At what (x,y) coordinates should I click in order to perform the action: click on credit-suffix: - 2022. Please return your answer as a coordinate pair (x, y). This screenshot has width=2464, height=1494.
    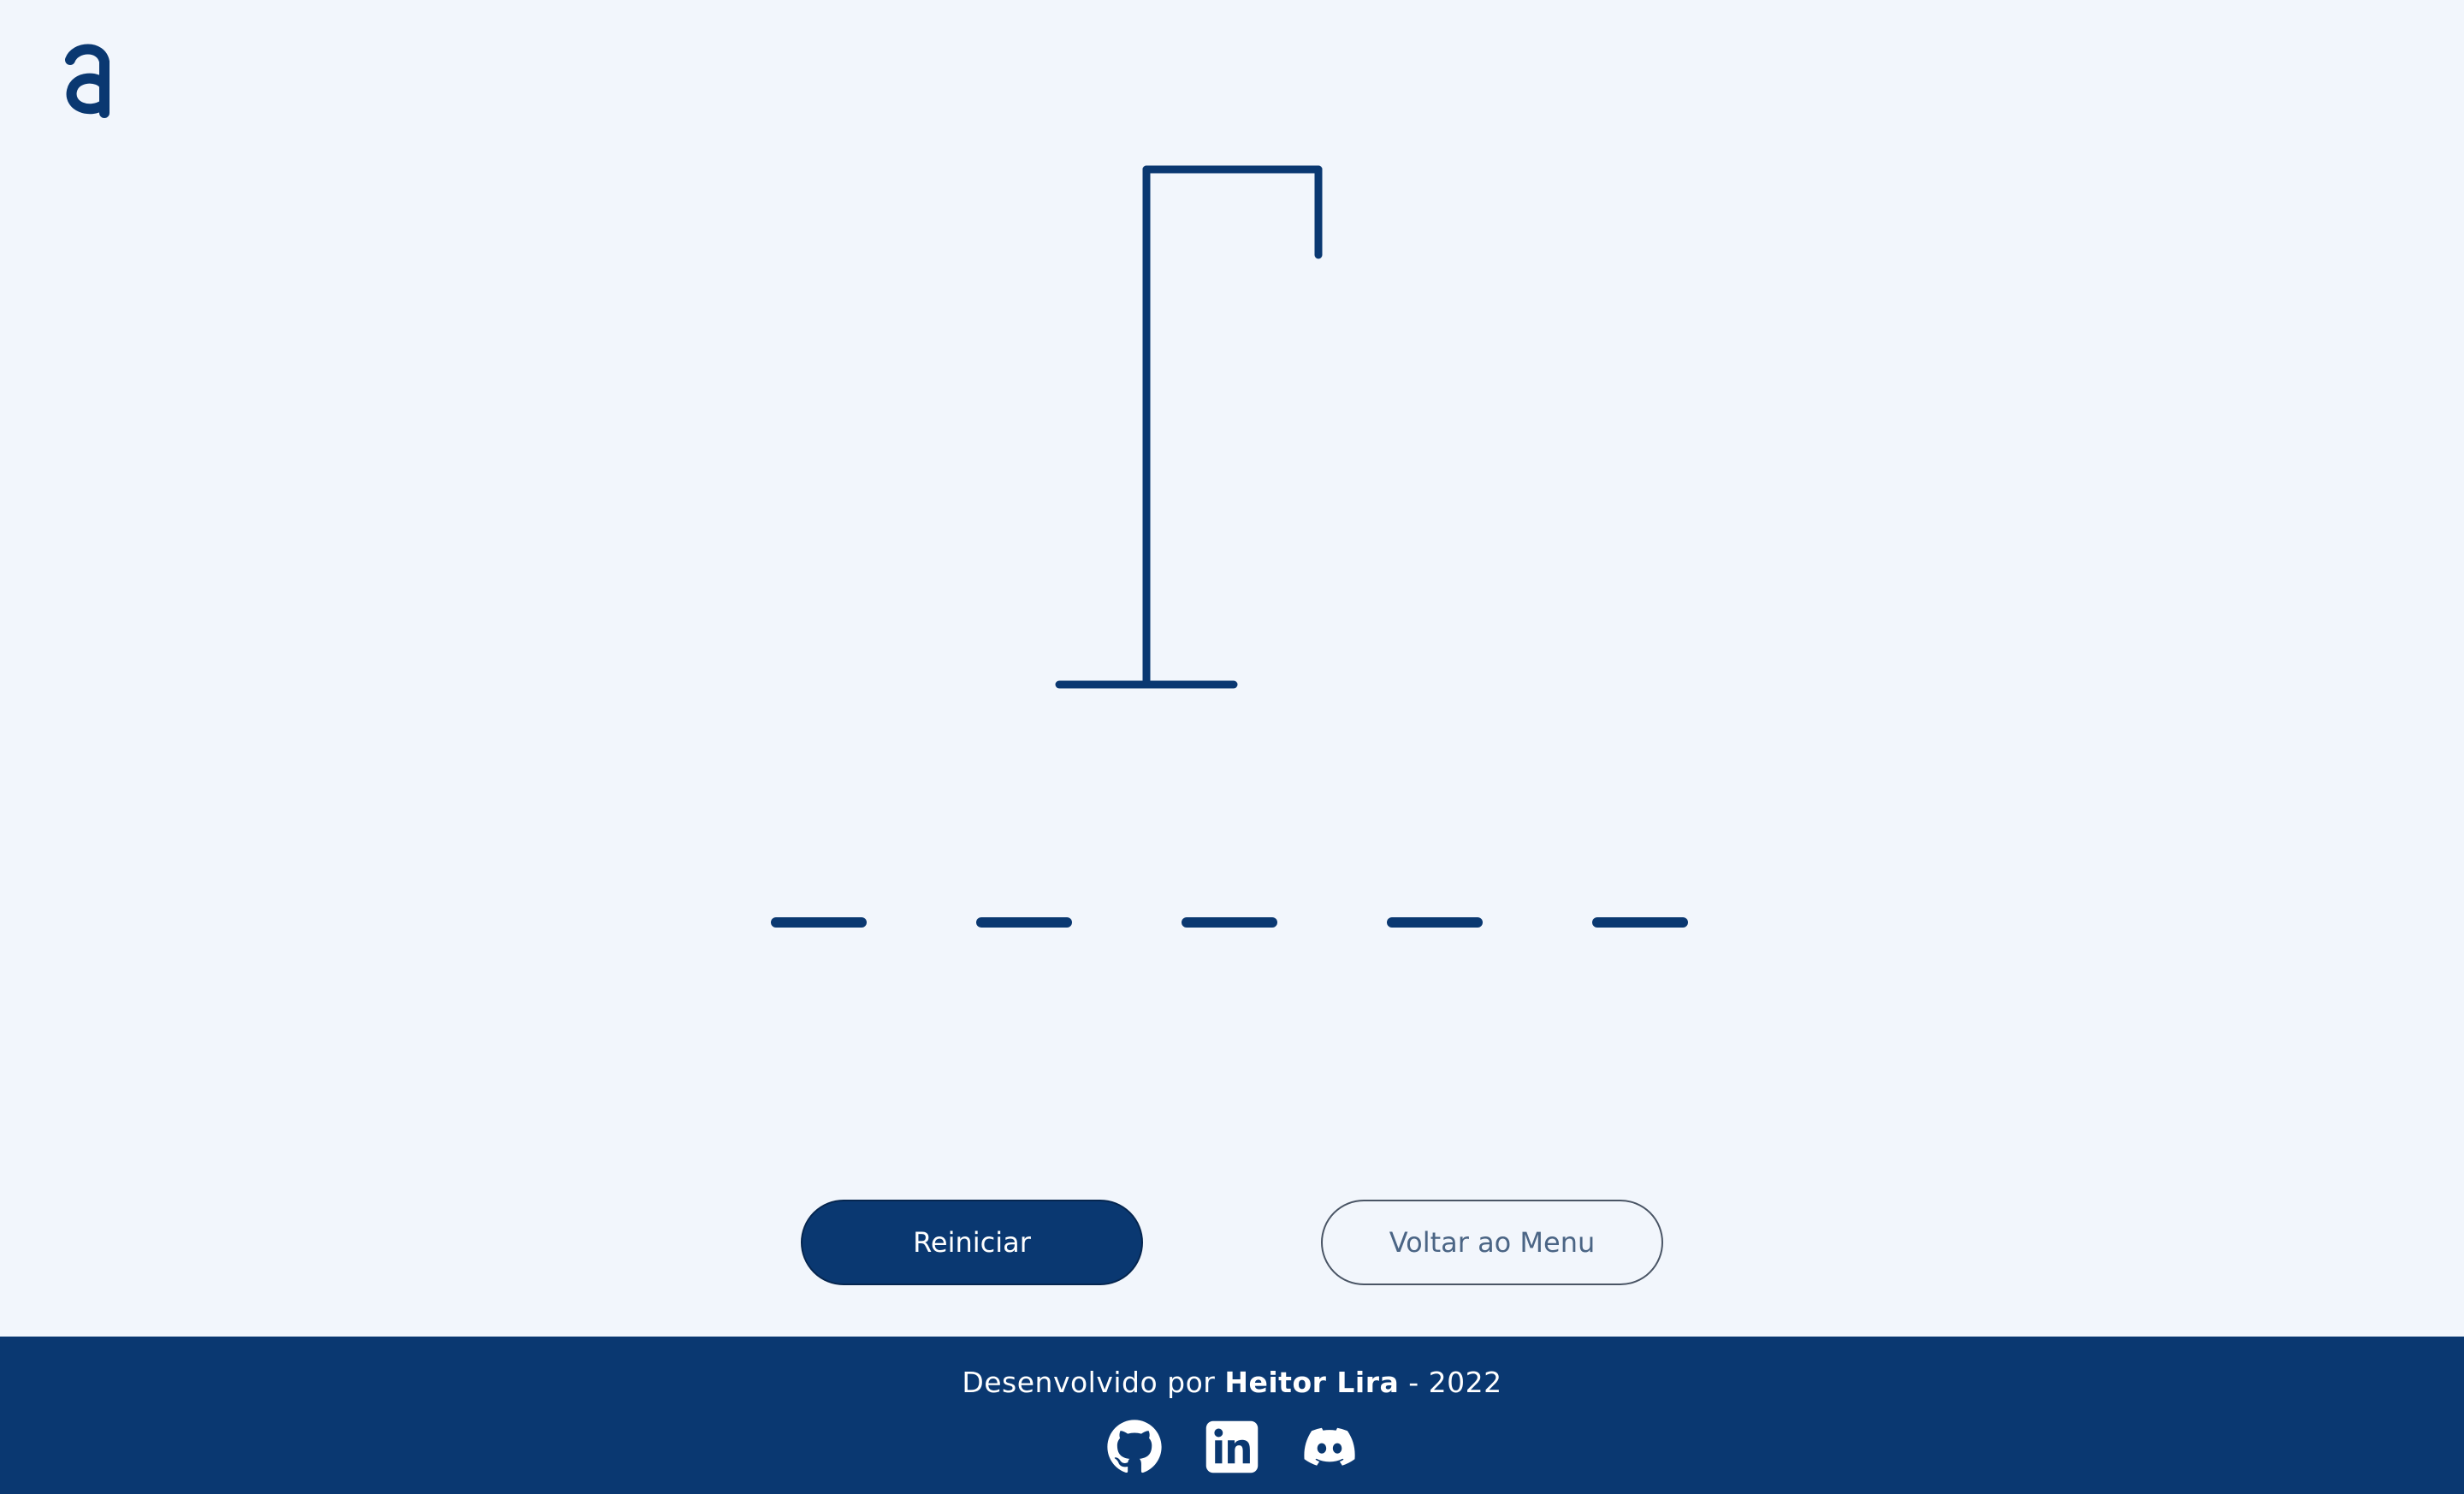
    Looking at the image, I should click on (1455, 1382).